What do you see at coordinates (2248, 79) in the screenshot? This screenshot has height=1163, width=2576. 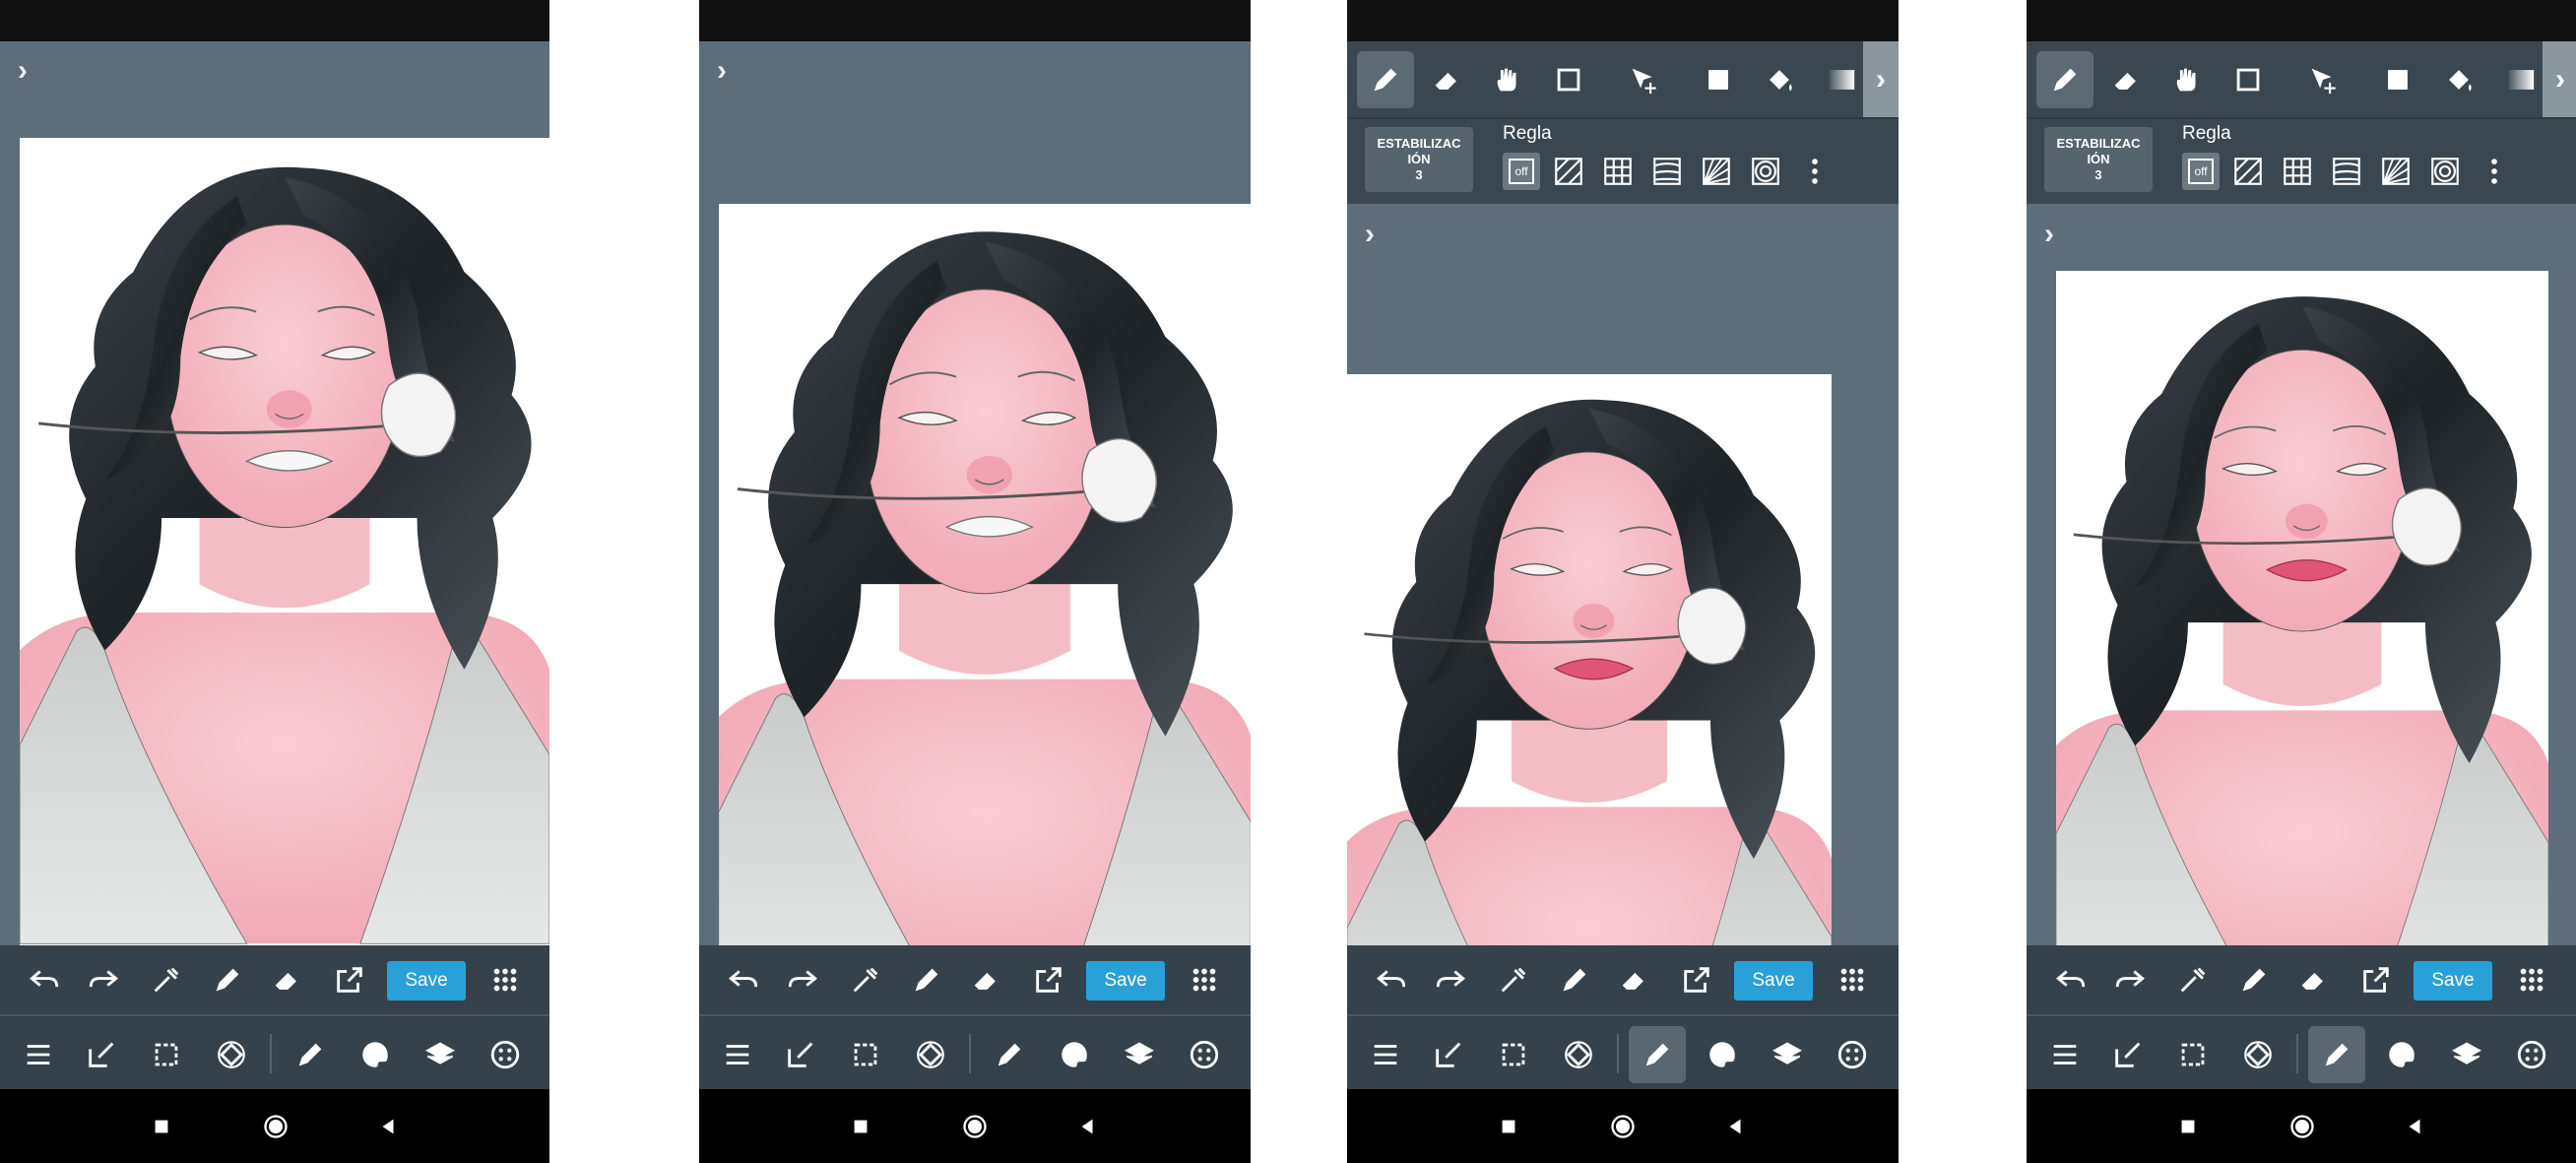 I see `rectangle-tool-icon` at bounding box center [2248, 79].